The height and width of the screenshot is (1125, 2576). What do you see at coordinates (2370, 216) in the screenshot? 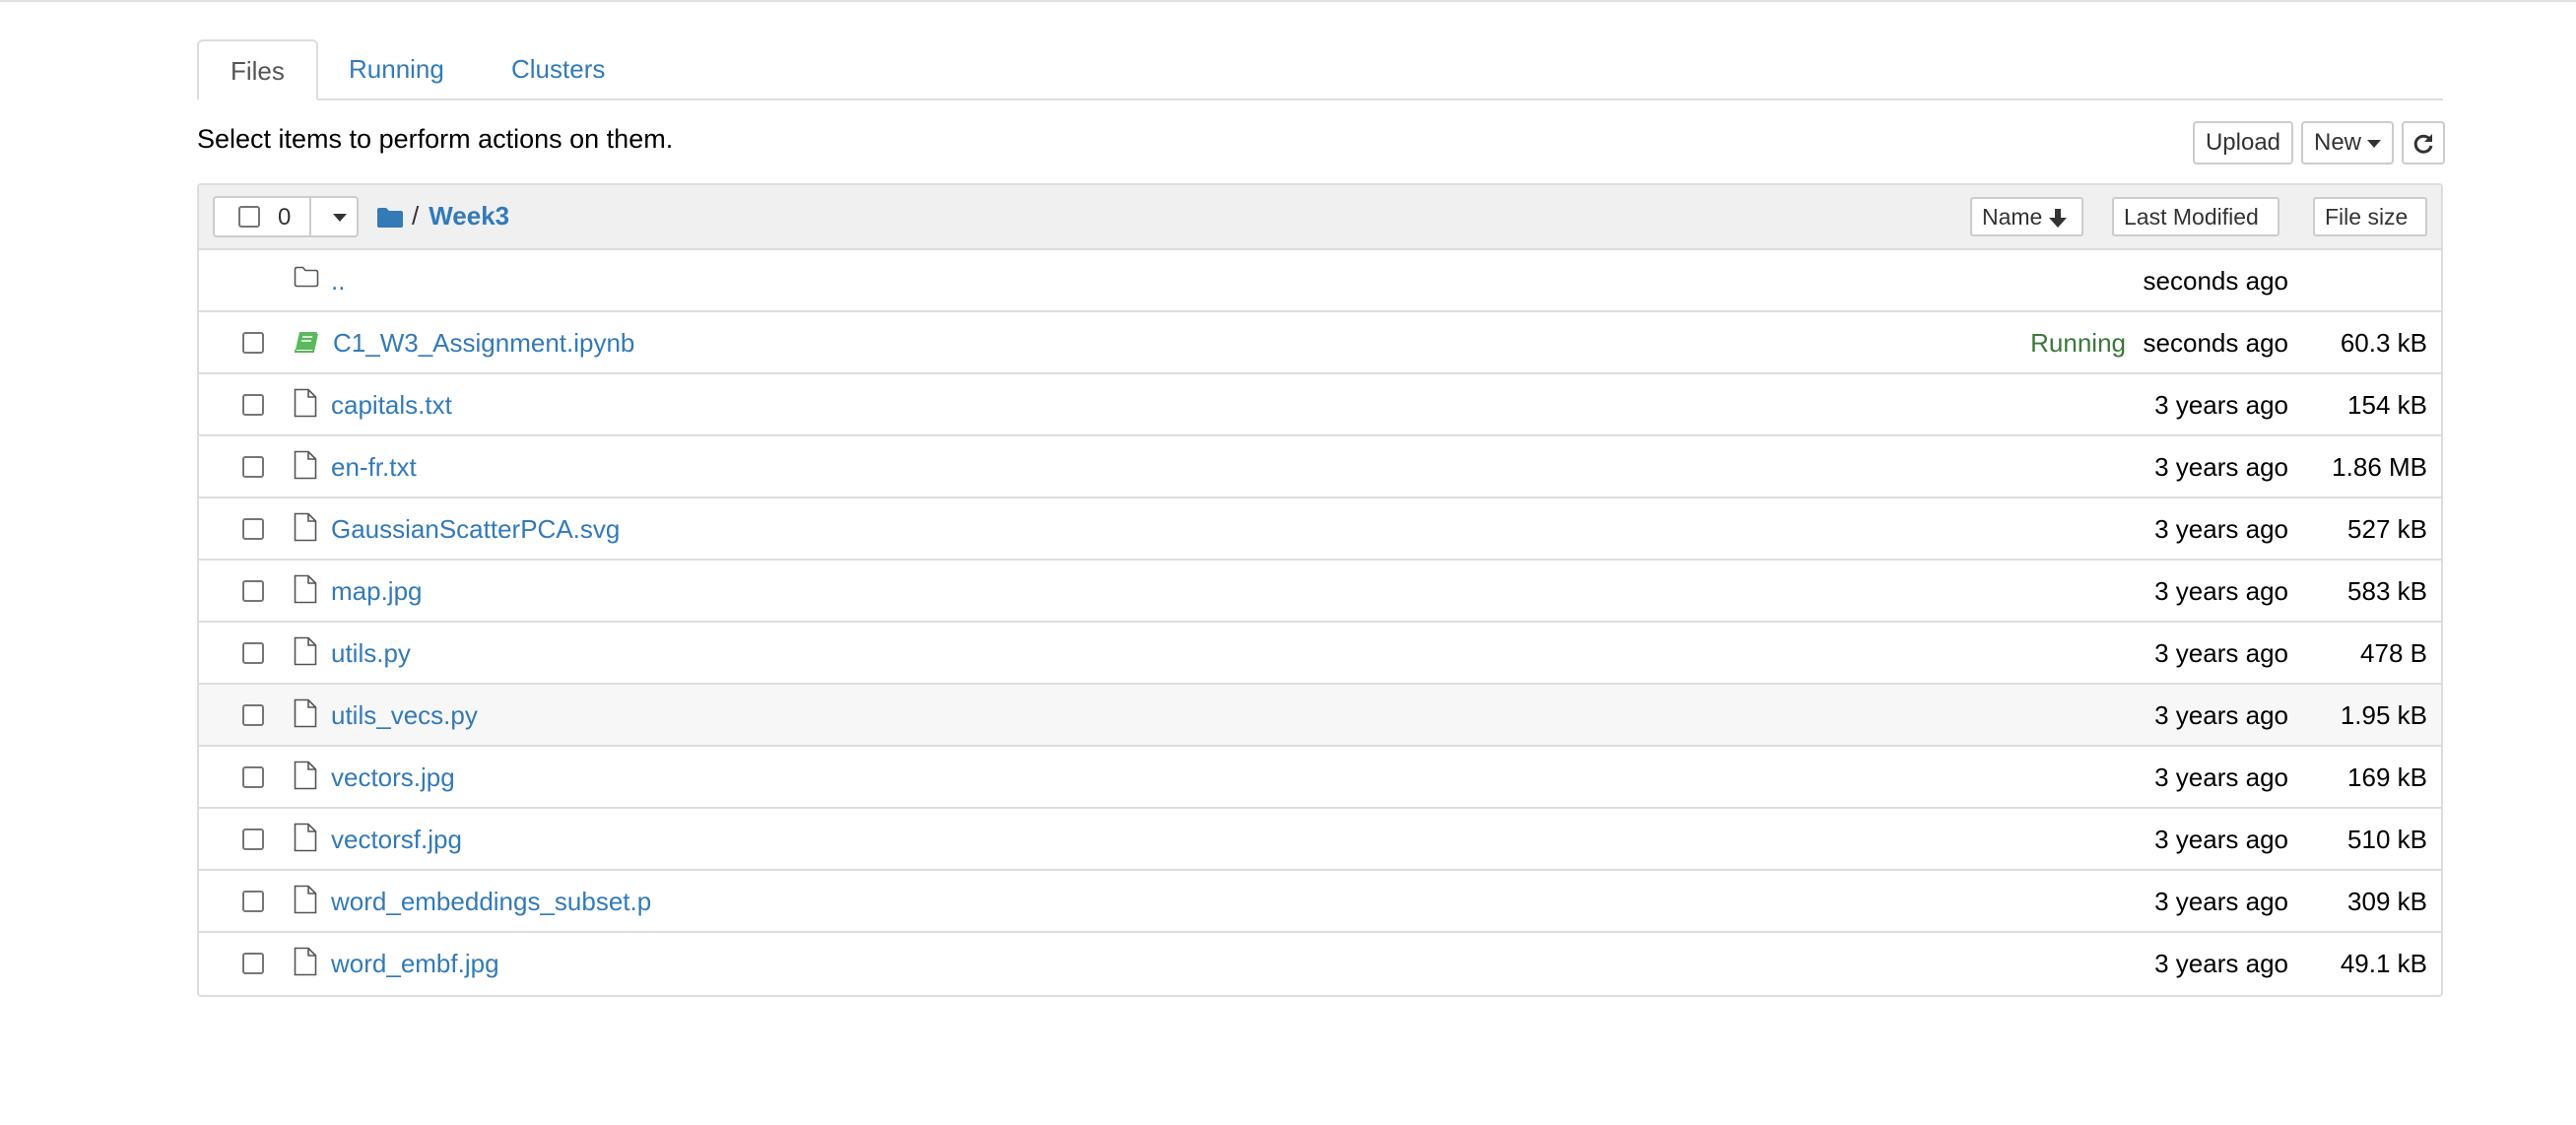
I see `sort-size-button: File size` at bounding box center [2370, 216].